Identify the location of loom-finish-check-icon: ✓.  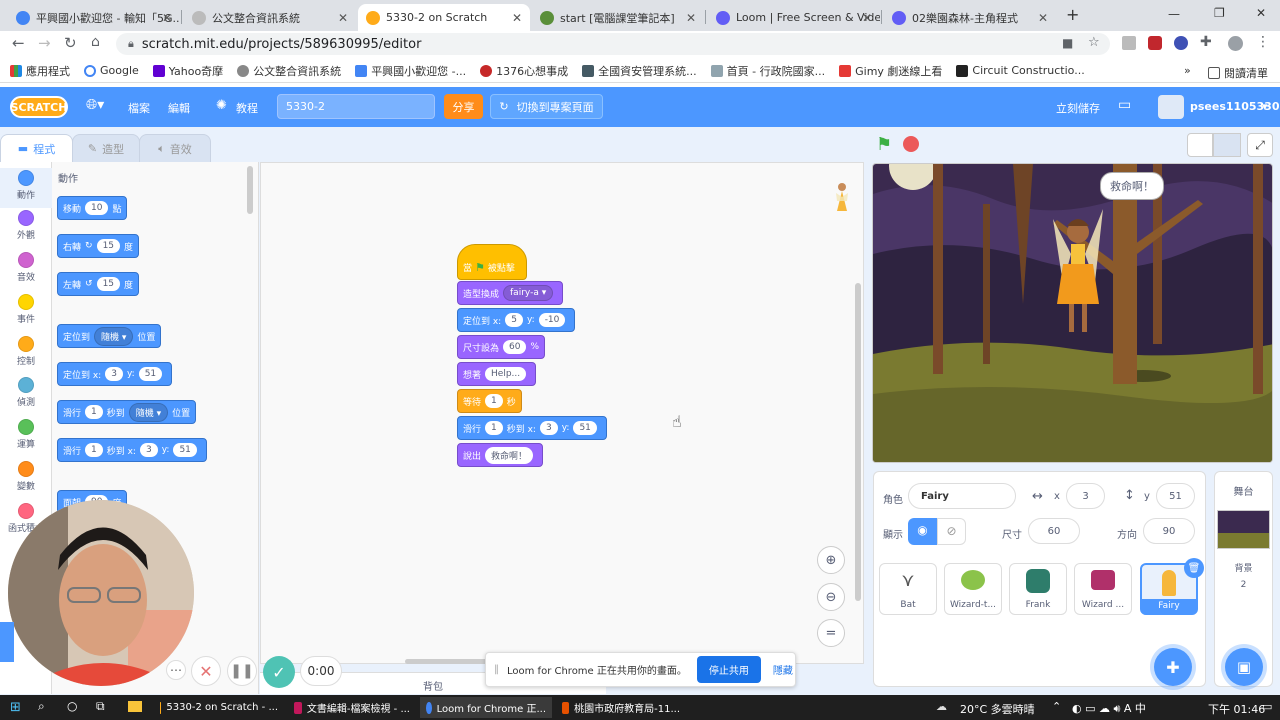
(279, 672).